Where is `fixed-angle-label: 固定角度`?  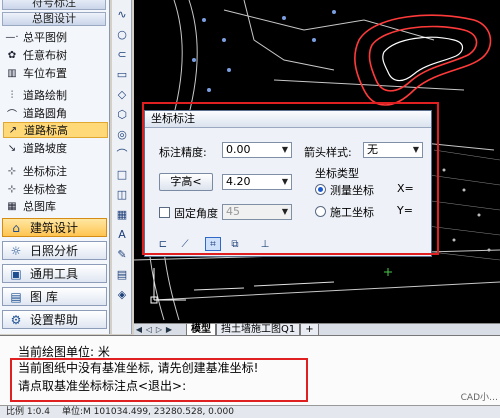
fixed-angle-label: 固定角度 is located at coordinates (196, 213).